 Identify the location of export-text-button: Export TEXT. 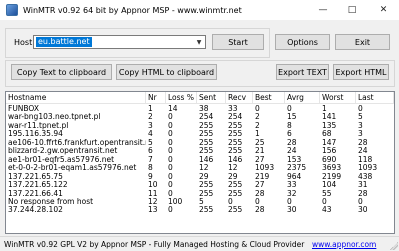
(302, 72).